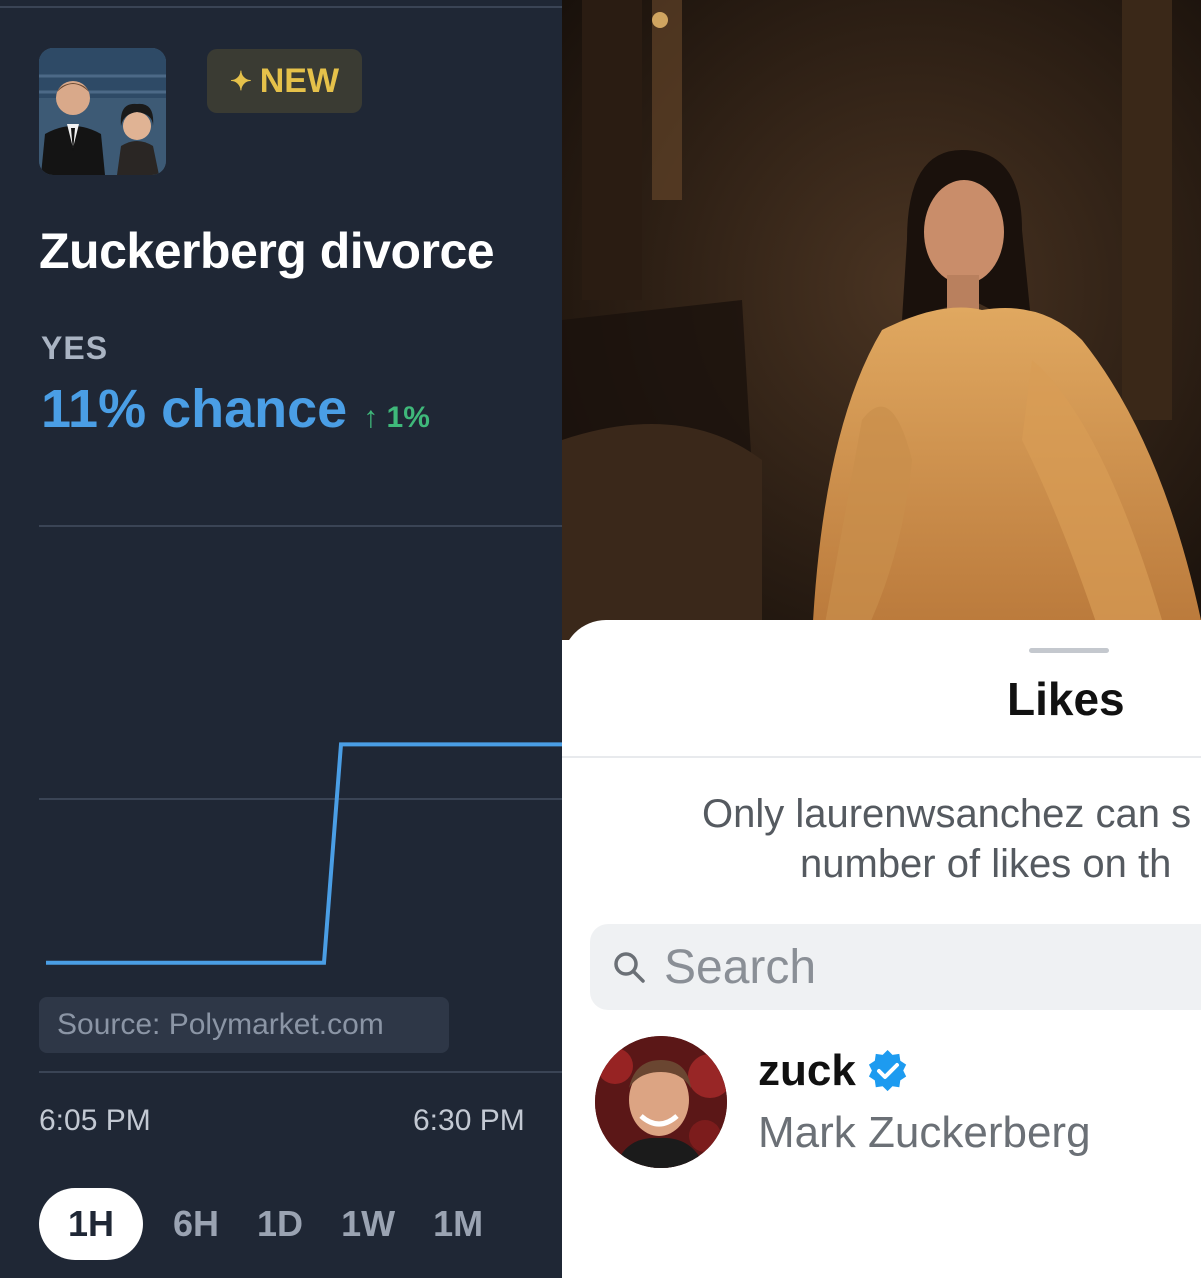  I want to click on range-tab-1h: 1H, so click(91, 1224).